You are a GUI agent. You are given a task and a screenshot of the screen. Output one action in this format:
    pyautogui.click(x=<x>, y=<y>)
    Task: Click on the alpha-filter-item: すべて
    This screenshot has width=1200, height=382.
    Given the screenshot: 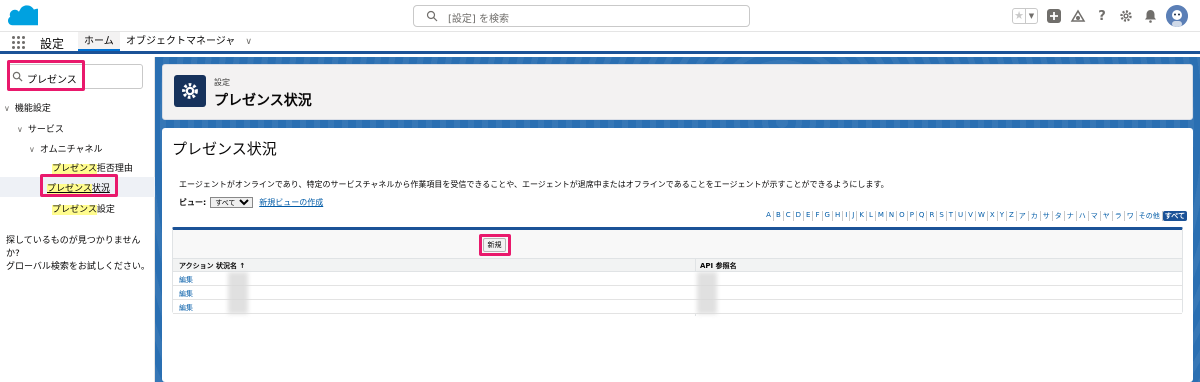 What is the action you would take?
    pyautogui.click(x=1174, y=216)
    